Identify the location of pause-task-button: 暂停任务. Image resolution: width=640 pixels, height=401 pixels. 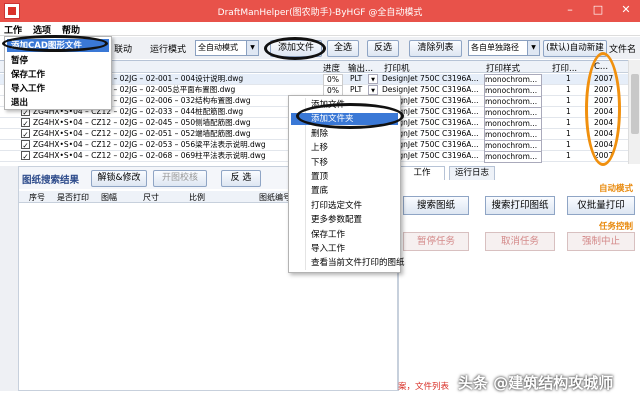
(436, 241).